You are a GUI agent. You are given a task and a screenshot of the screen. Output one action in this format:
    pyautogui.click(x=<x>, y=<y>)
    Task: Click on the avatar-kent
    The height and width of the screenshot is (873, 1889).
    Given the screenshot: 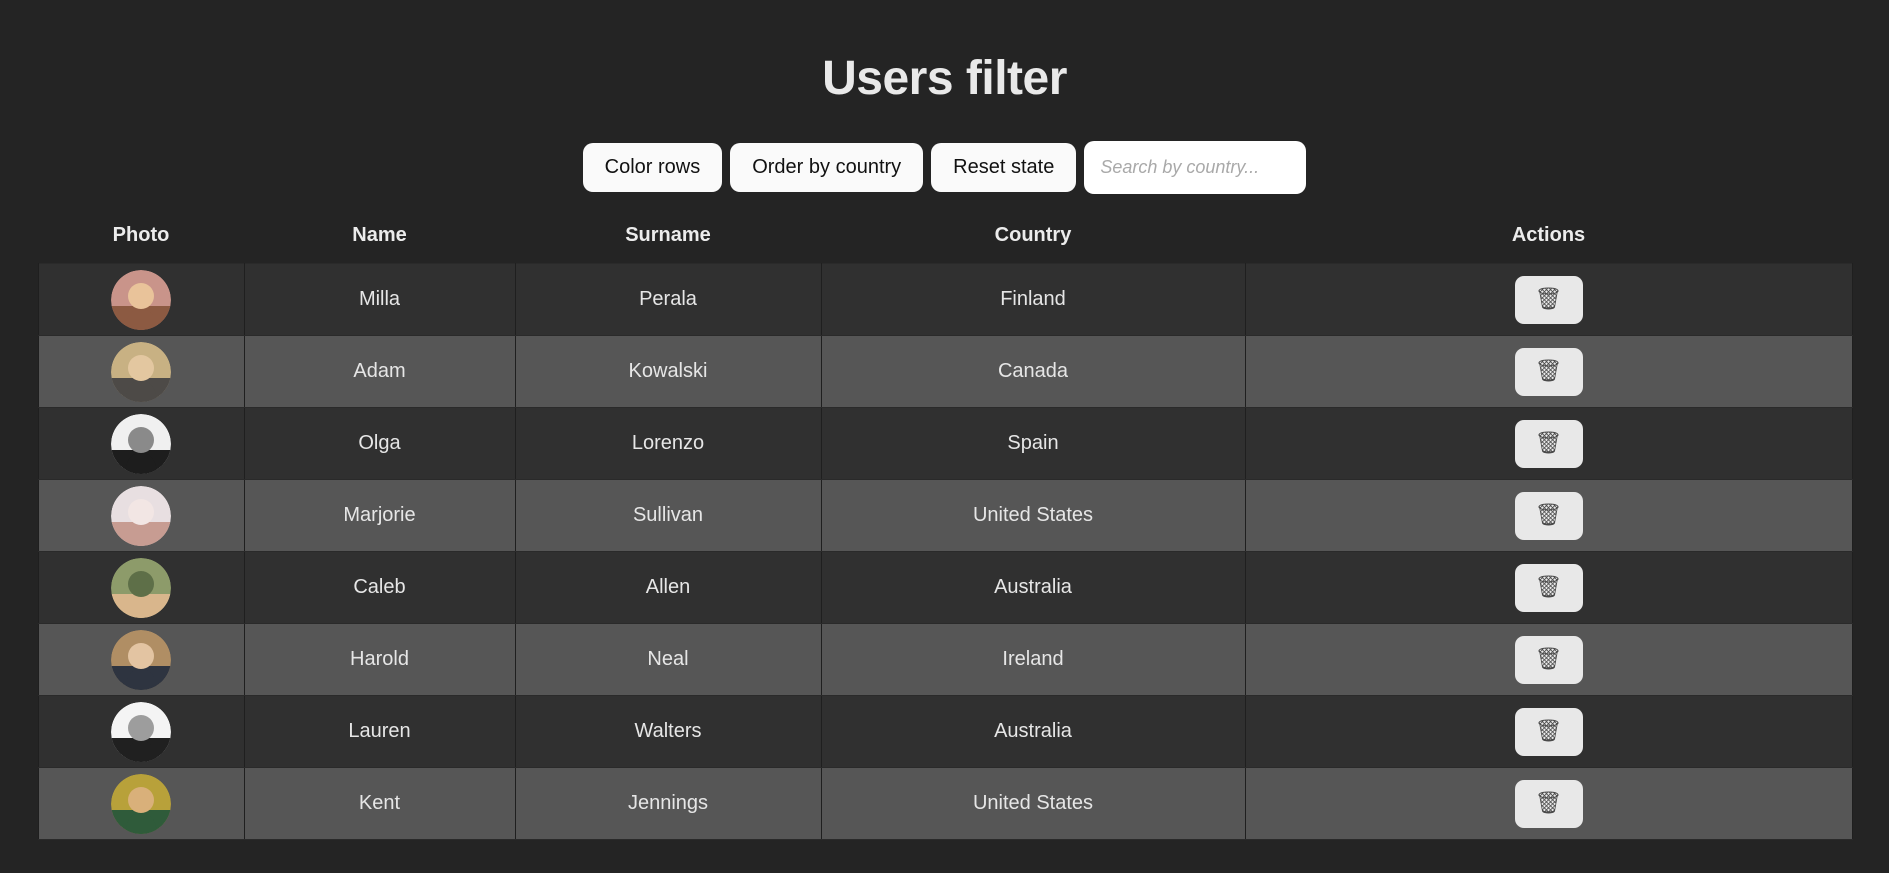 What is the action you would take?
    pyautogui.click(x=141, y=803)
    